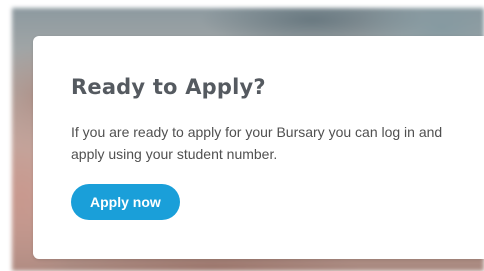  Describe the element at coordinates (168, 87) in the screenshot. I see `card-title: Ready to Apply?` at that location.